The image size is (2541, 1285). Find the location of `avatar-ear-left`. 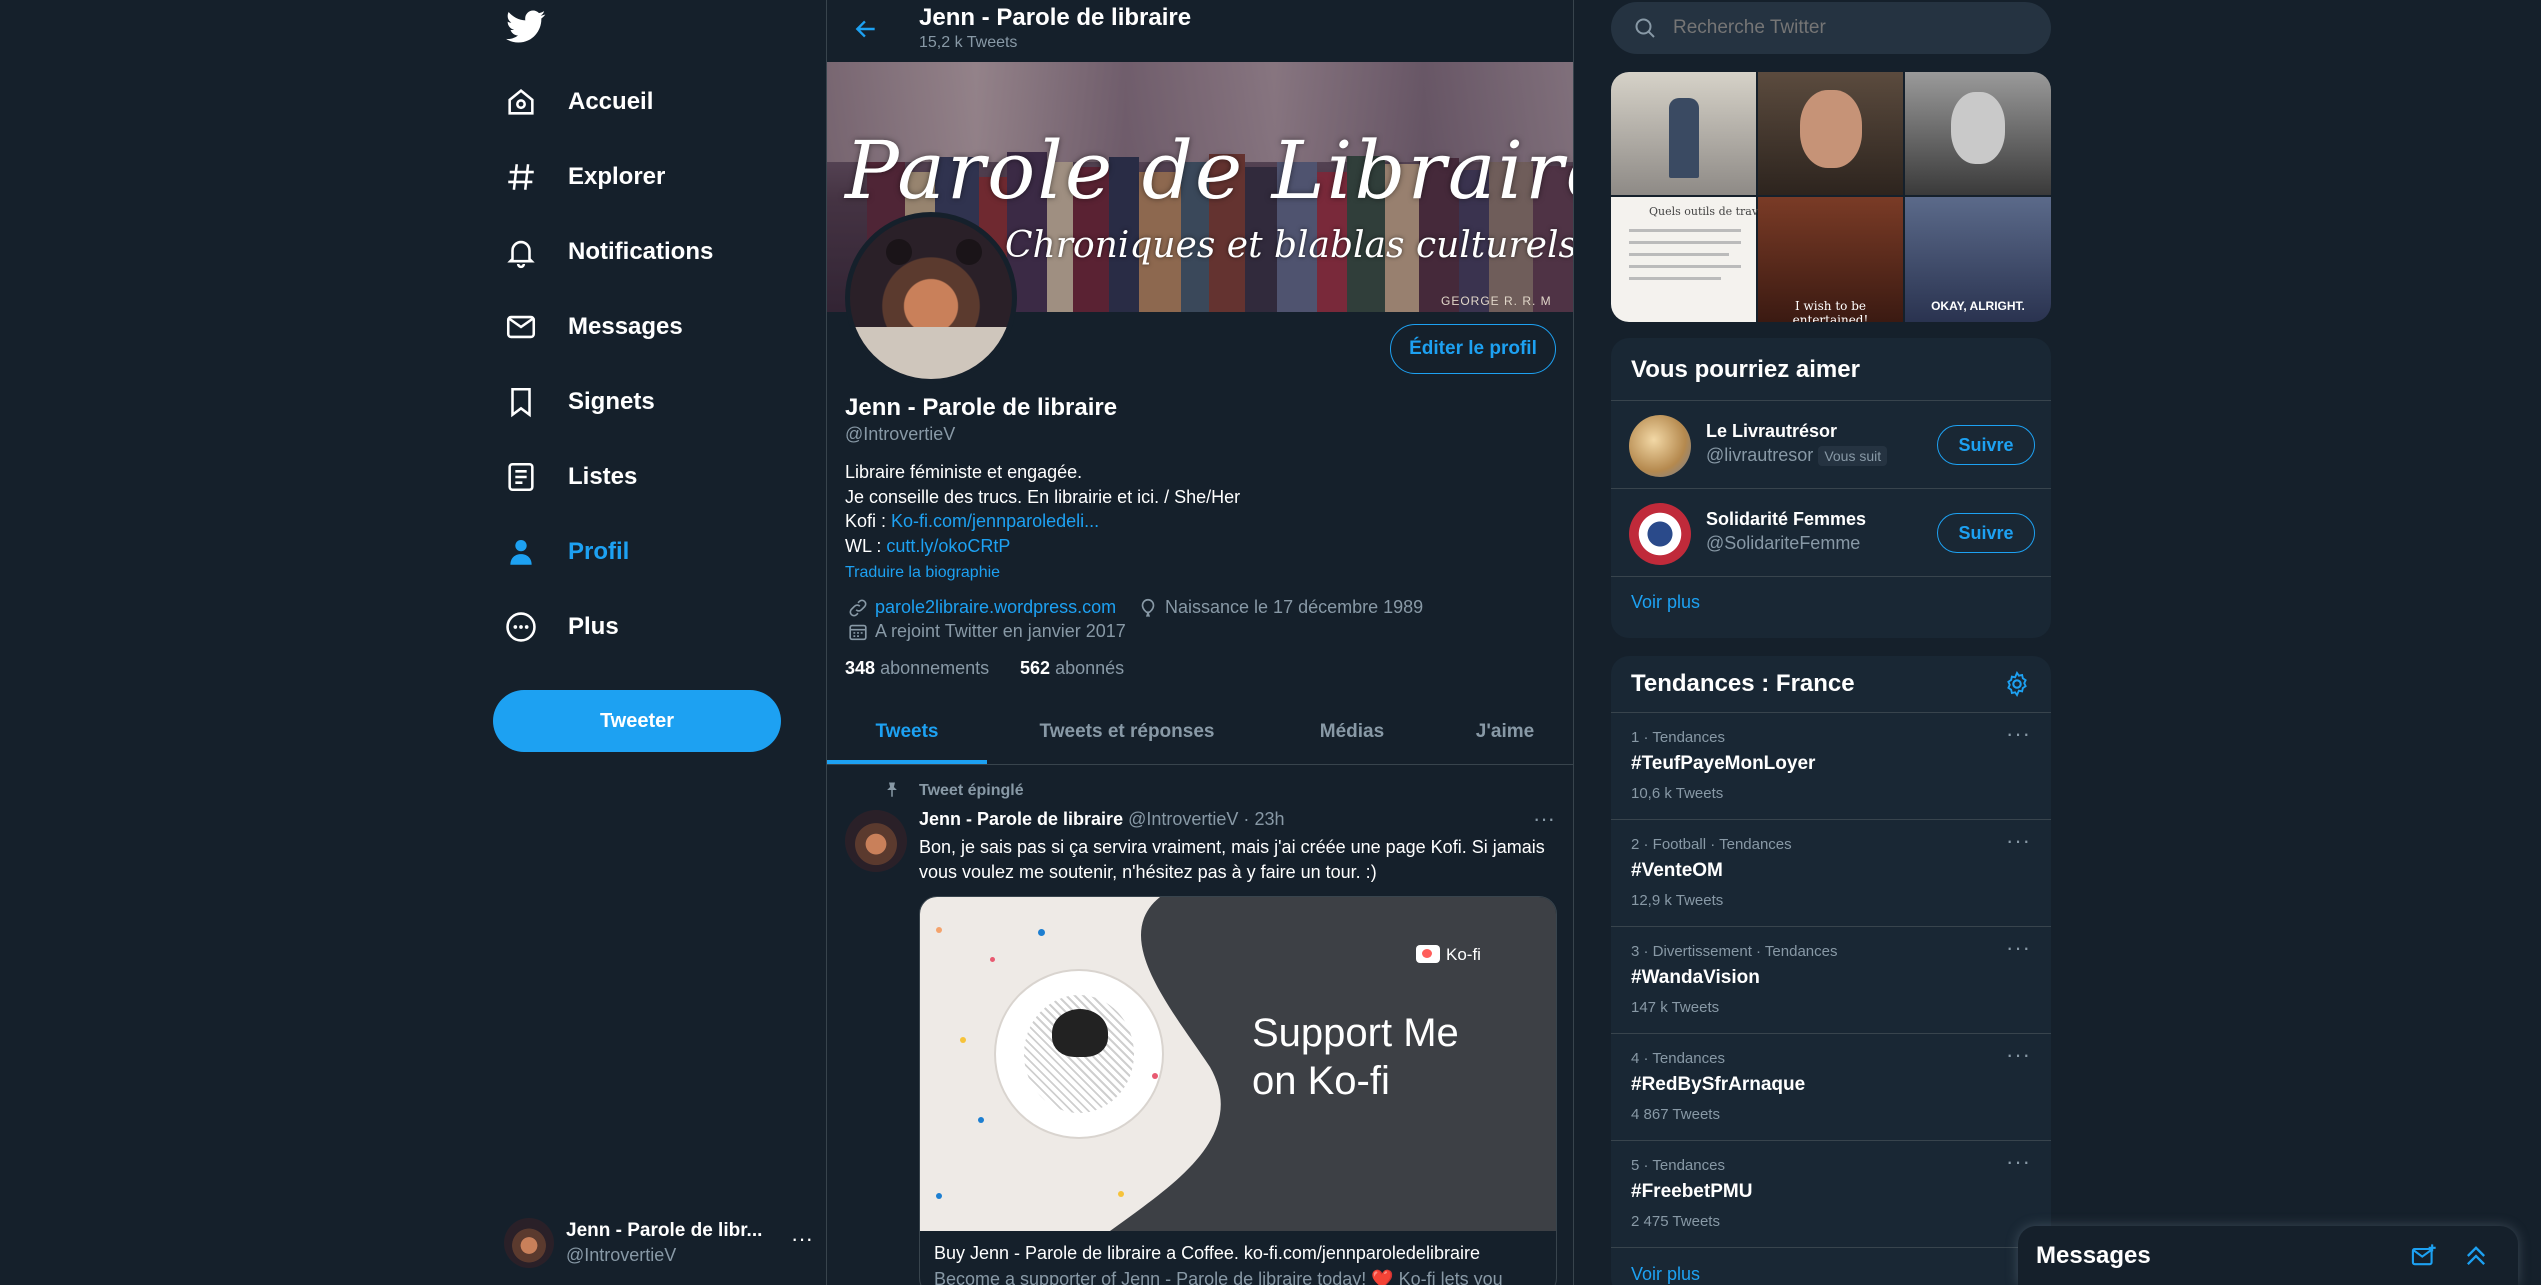

avatar-ear-left is located at coordinates (899, 252).